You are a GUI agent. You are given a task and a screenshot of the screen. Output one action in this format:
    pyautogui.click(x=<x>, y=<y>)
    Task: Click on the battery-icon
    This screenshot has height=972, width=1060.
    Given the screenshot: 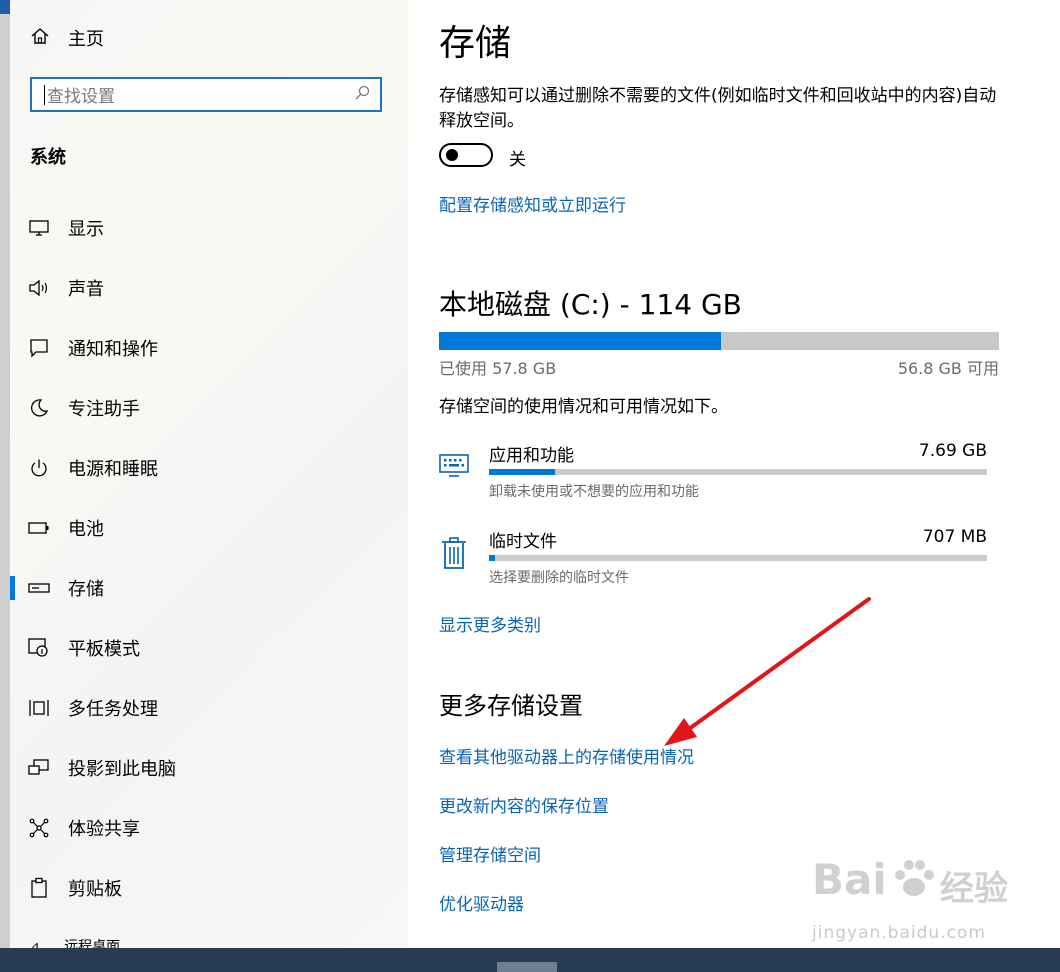 What is the action you would take?
    pyautogui.click(x=39, y=528)
    